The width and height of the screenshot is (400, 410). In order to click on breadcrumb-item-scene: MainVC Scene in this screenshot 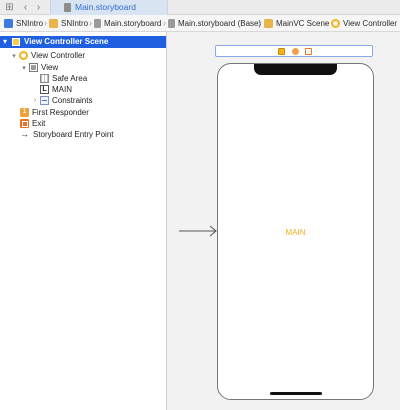, I will do `click(296, 23)`.